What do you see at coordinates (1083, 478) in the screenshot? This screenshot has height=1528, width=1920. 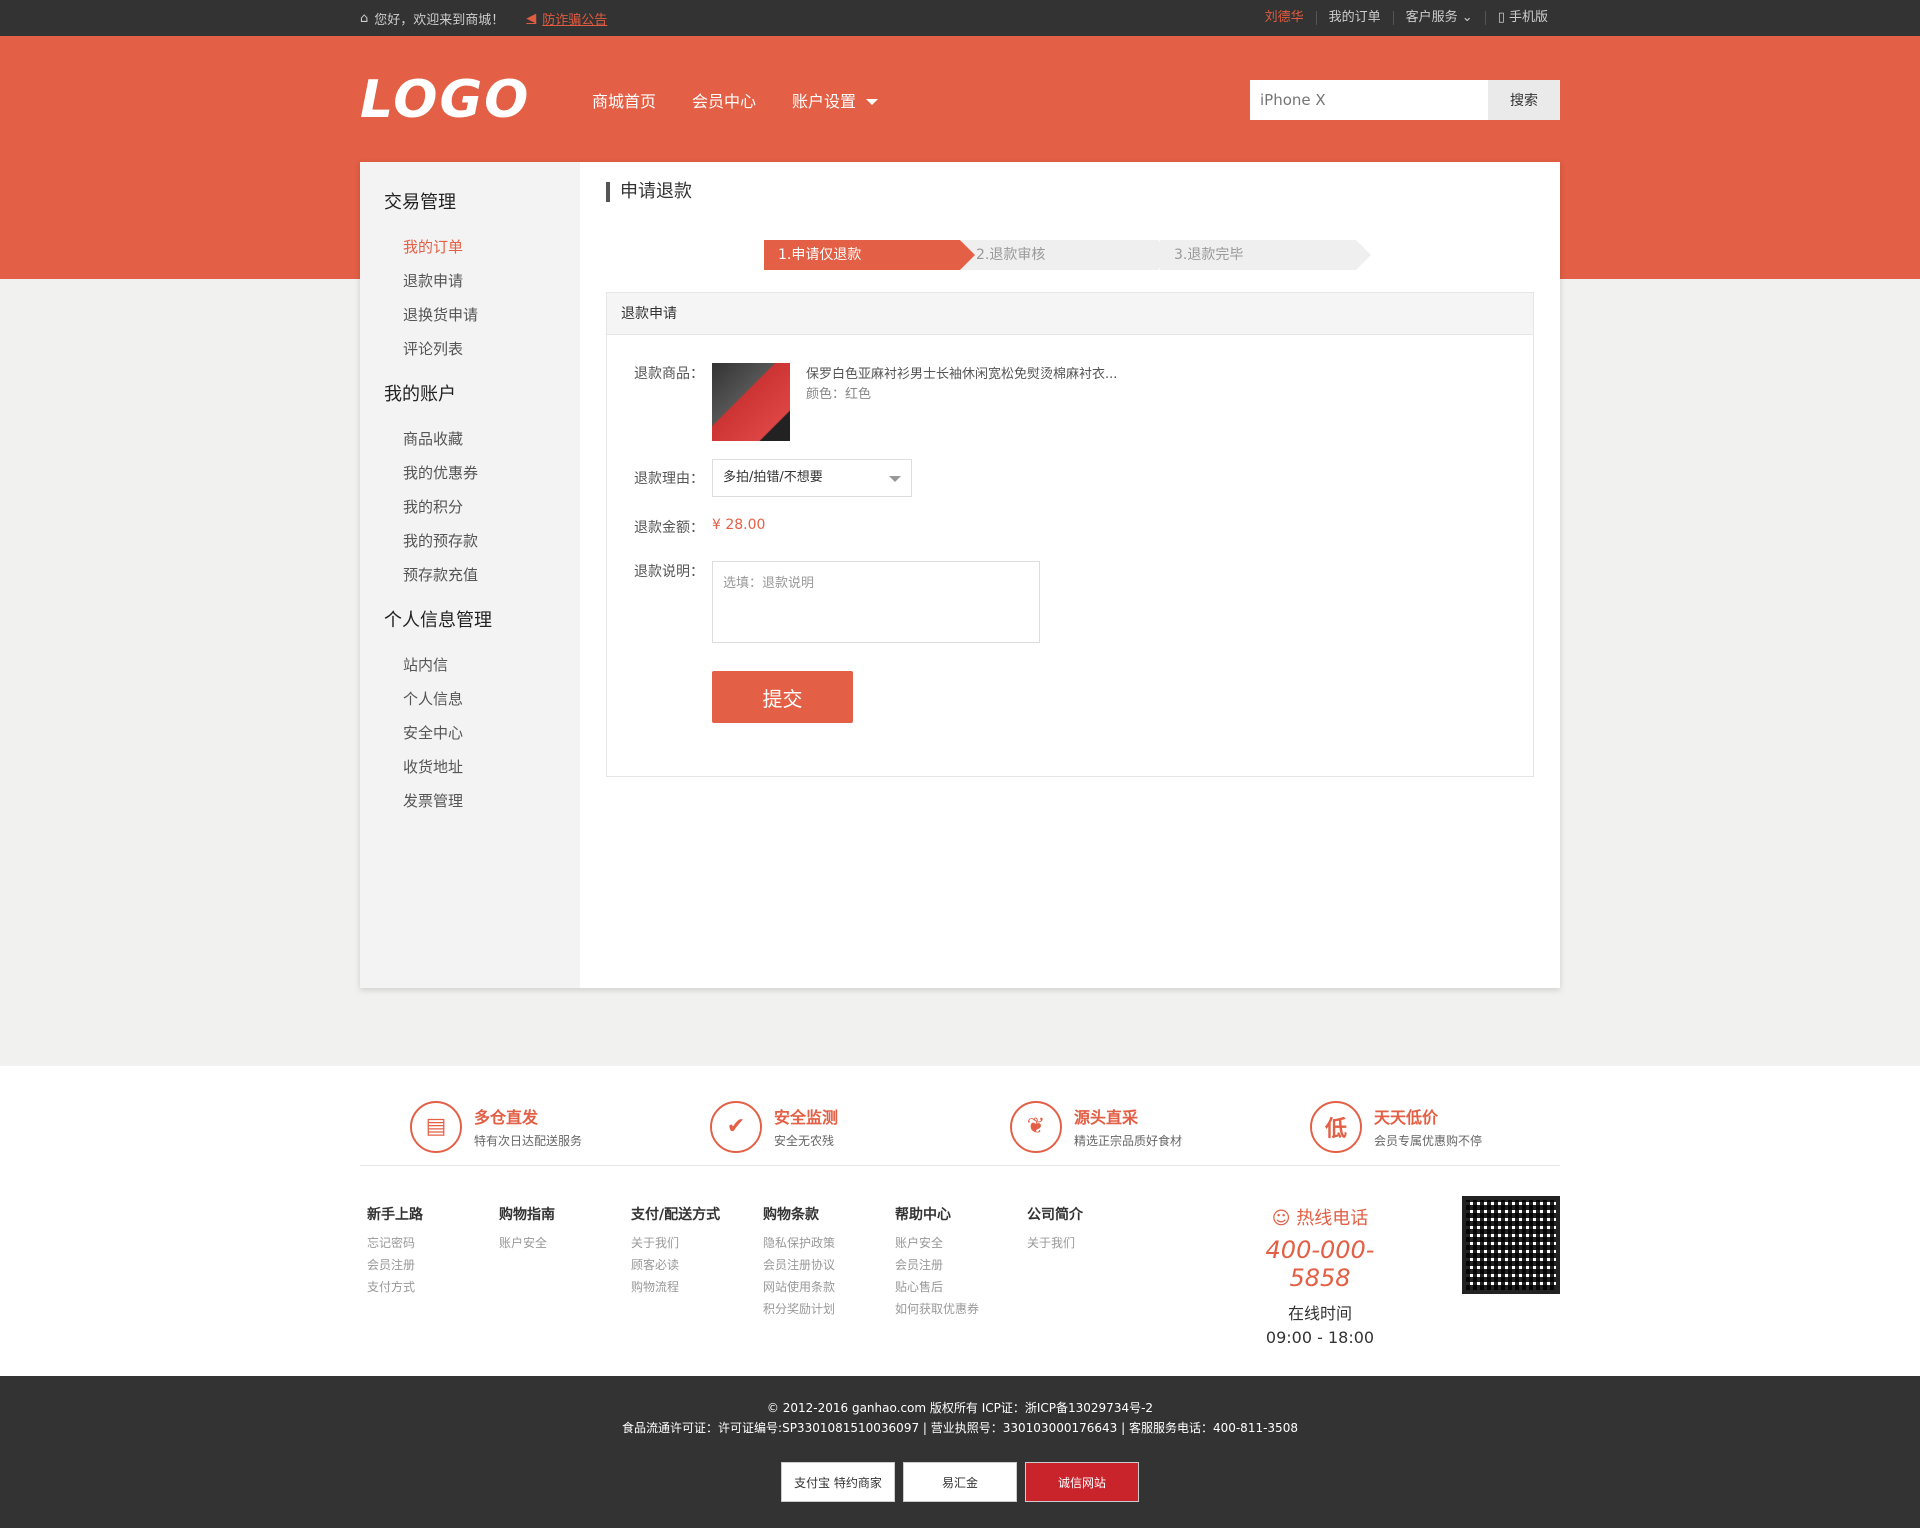 I see `reason-row: 退款理由： 多拍/拍错/不想要` at bounding box center [1083, 478].